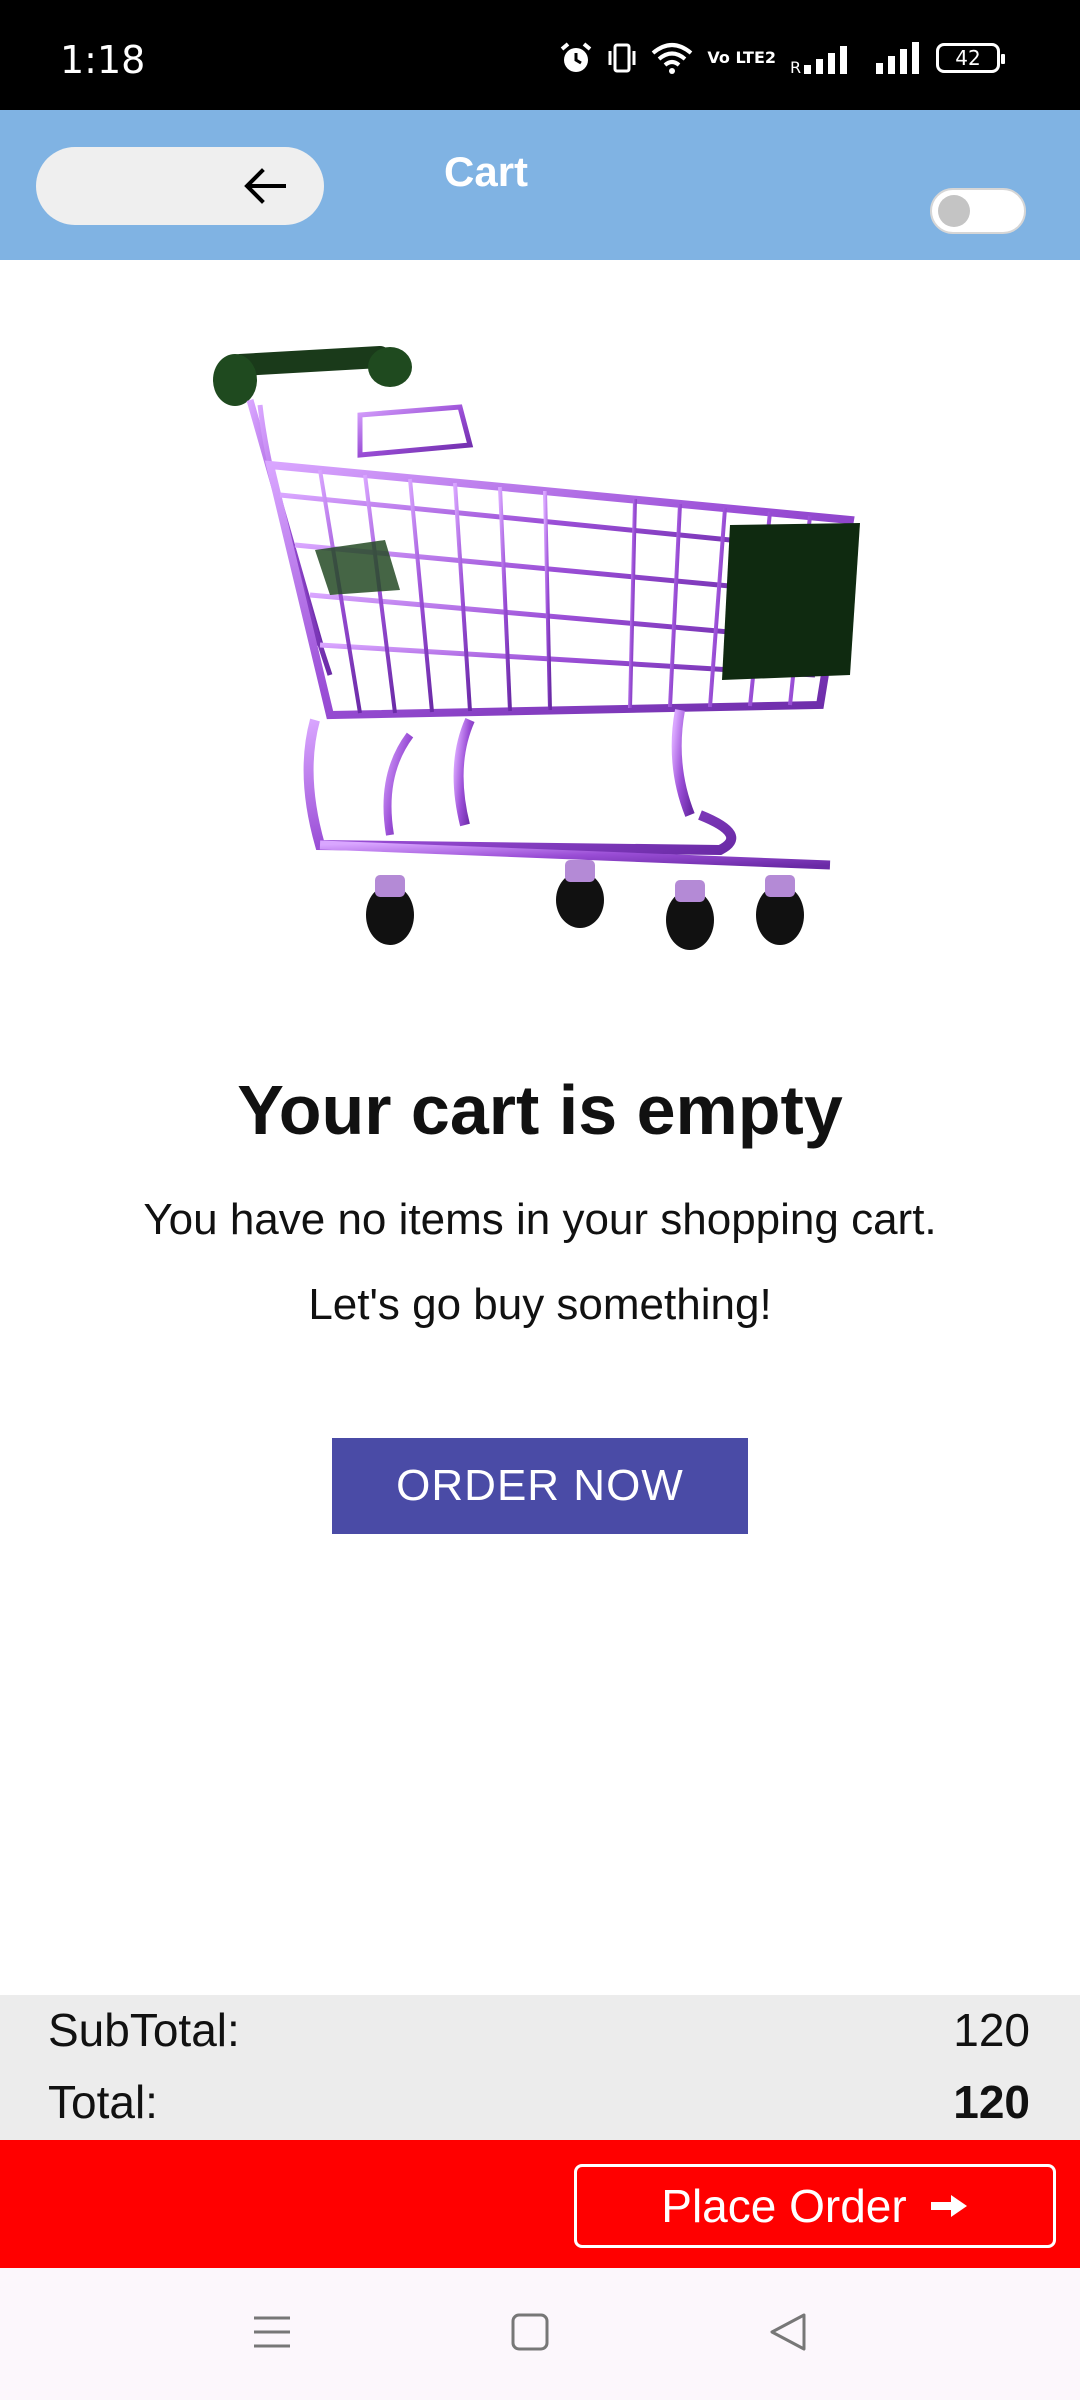 The image size is (1080, 2400). I want to click on subtotal-row: SubTotal: 120, so click(539, 2030).